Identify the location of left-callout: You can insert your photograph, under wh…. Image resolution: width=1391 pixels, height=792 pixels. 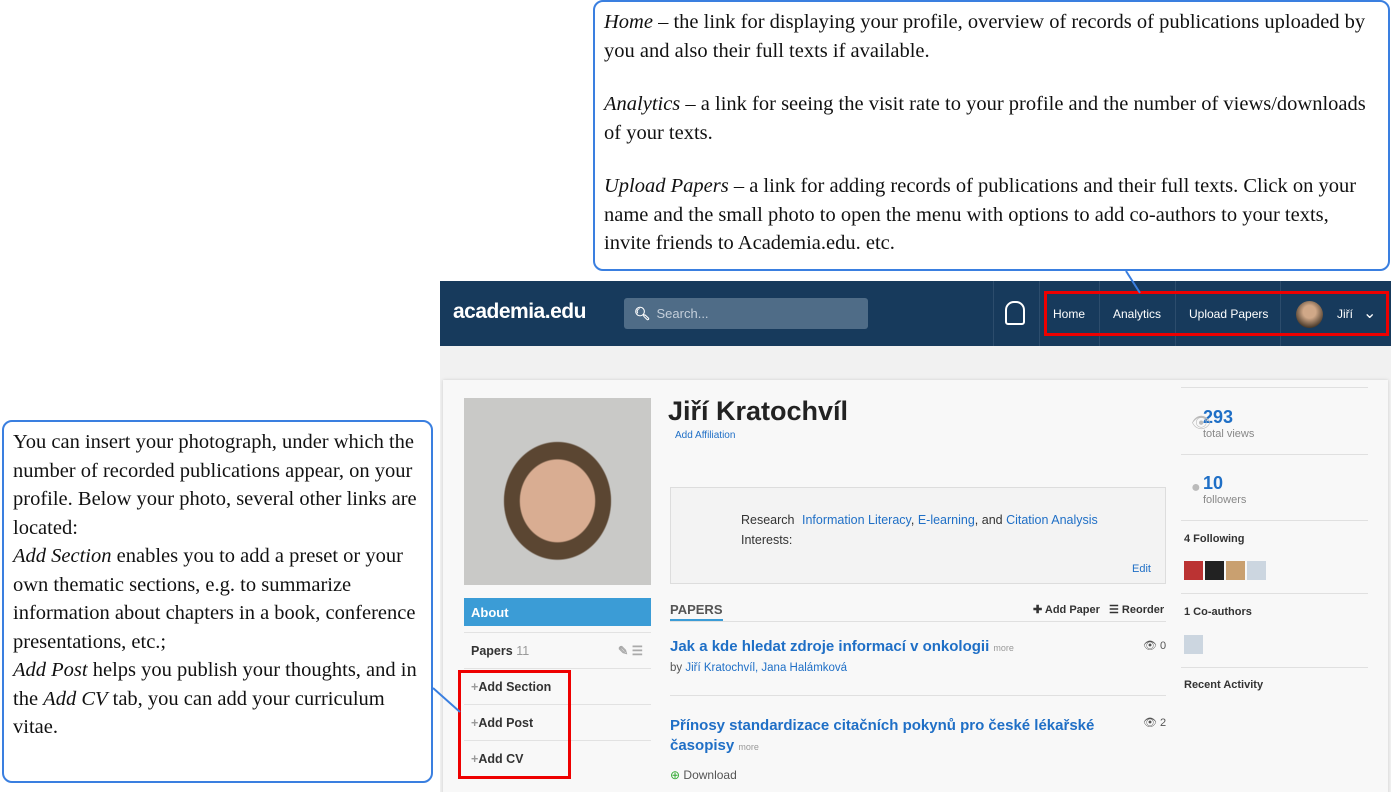
(217, 601).